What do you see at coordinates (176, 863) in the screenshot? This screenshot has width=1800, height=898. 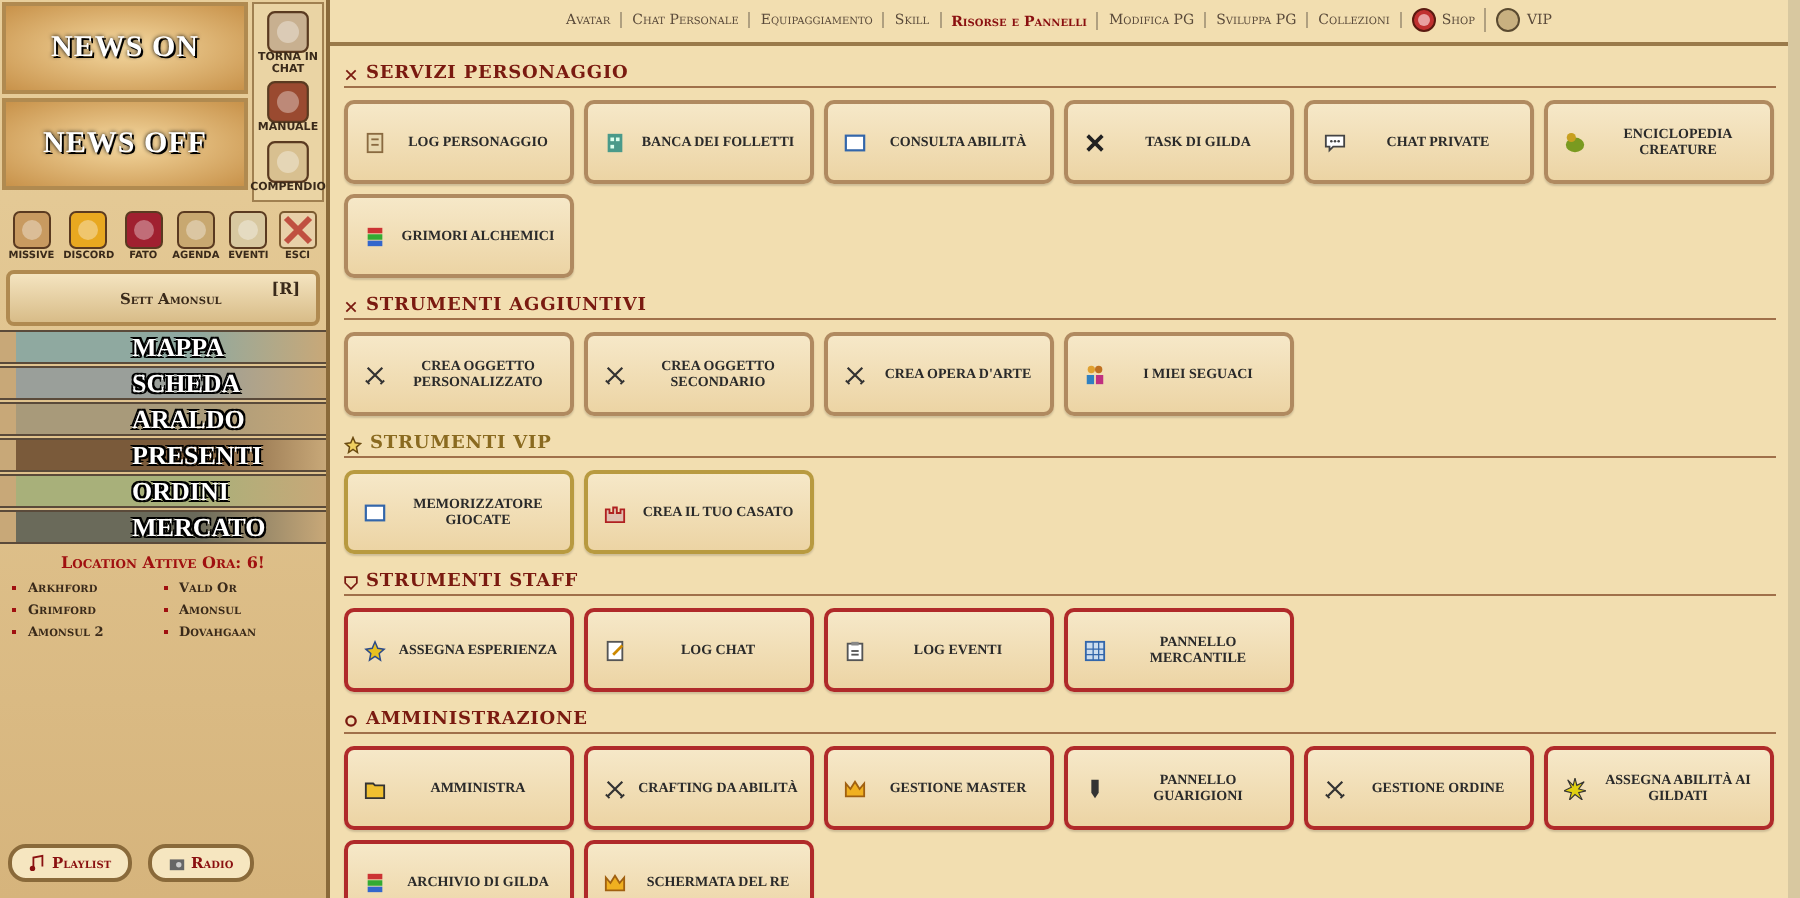 I see `radio-icon` at bounding box center [176, 863].